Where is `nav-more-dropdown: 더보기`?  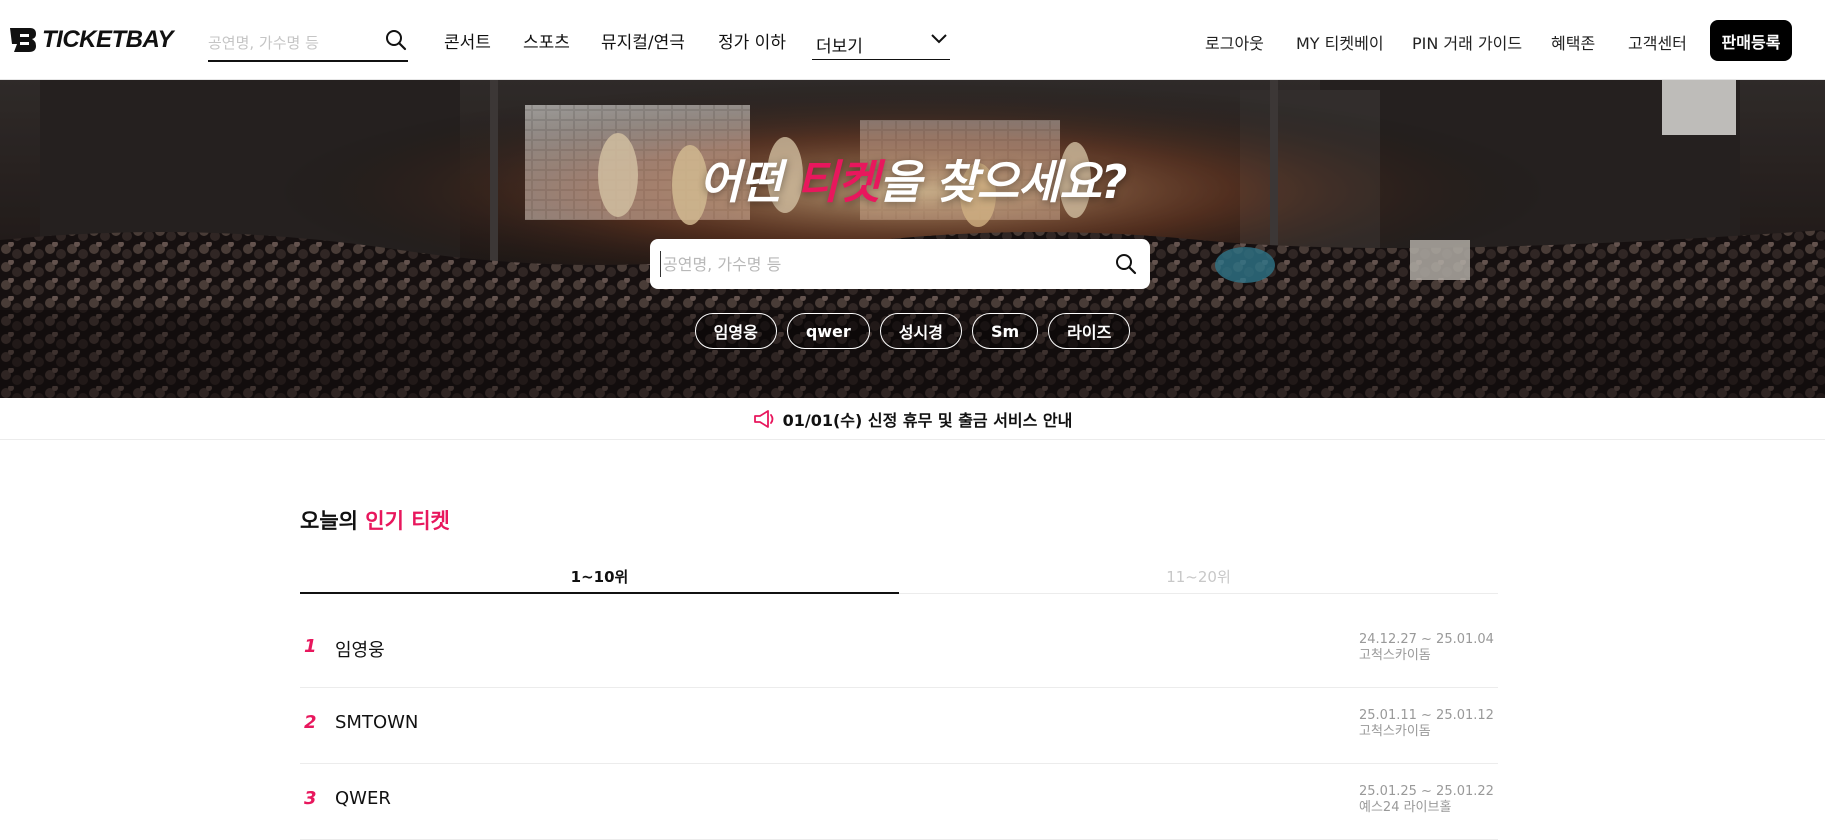
nav-more-dropdown: 더보기 is located at coordinates (881, 43).